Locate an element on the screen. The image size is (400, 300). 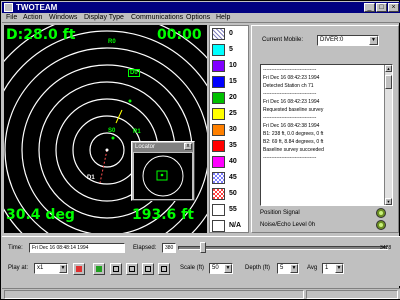
legend-item: 25 is located at coordinates (229, 114).